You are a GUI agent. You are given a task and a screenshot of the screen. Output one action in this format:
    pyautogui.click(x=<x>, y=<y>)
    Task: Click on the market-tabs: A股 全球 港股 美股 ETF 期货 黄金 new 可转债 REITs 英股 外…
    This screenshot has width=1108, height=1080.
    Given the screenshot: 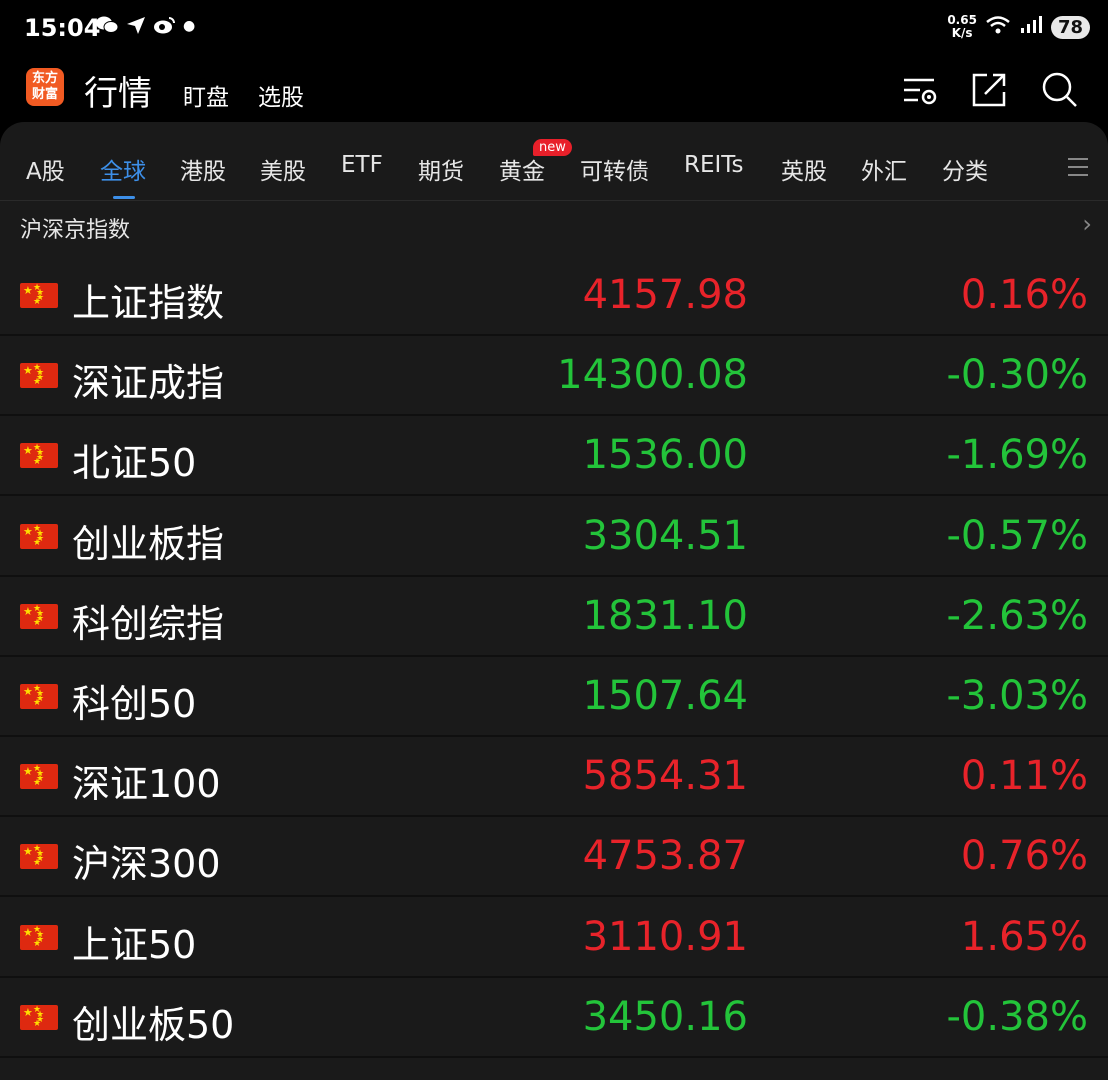 What is the action you would take?
    pyautogui.click(x=554, y=161)
    